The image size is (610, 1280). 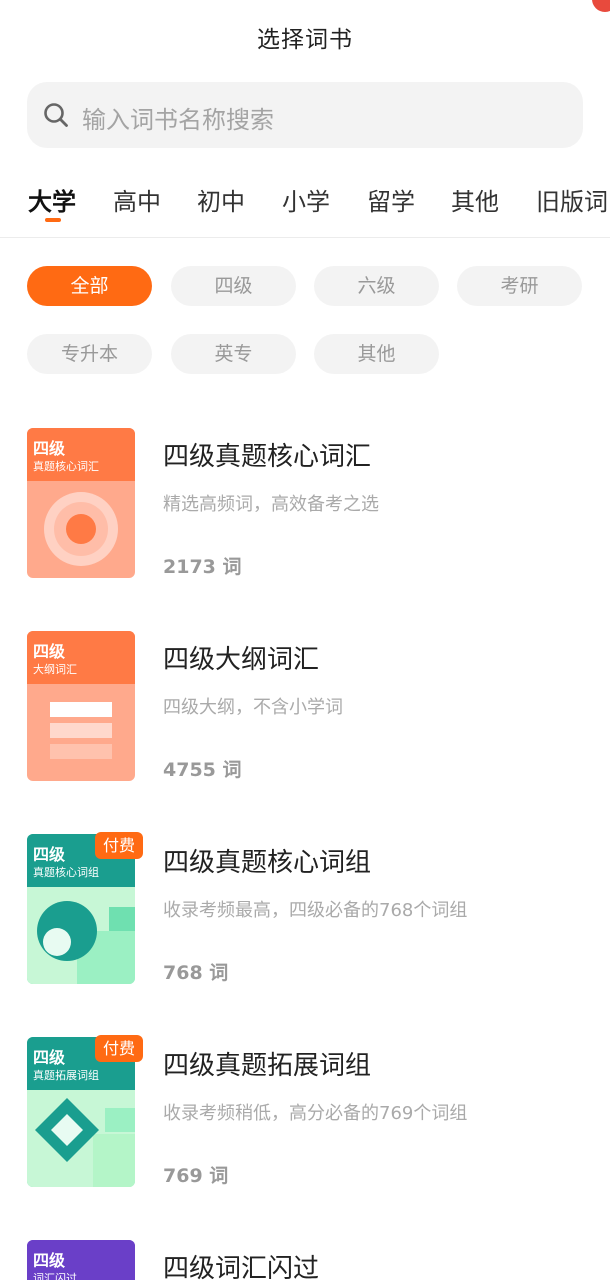 I want to click on page-title: 选择词书, so click(x=305, y=40).